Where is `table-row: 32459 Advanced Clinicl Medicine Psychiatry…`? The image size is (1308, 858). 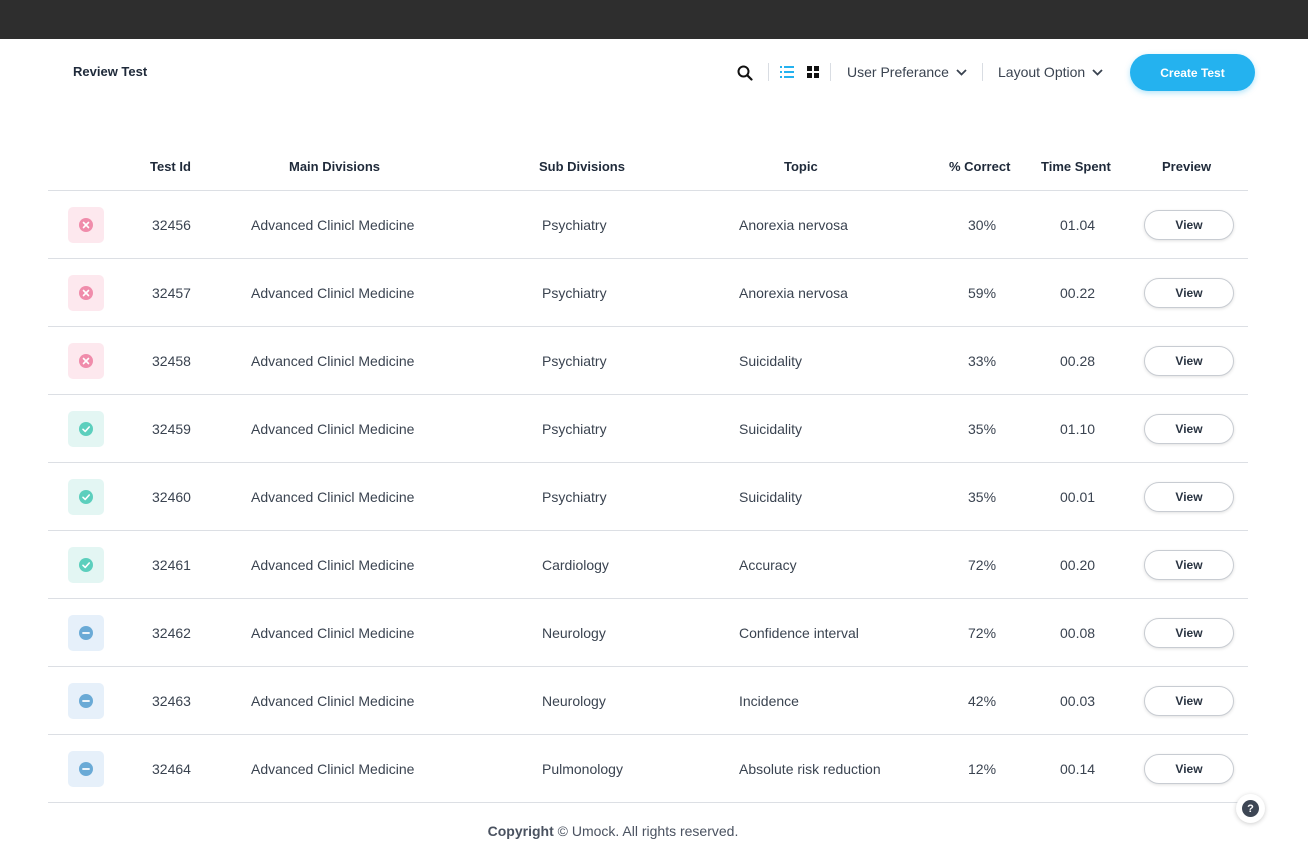
table-row: 32459 Advanced Clinicl Medicine Psychiatry… is located at coordinates (648, 429).